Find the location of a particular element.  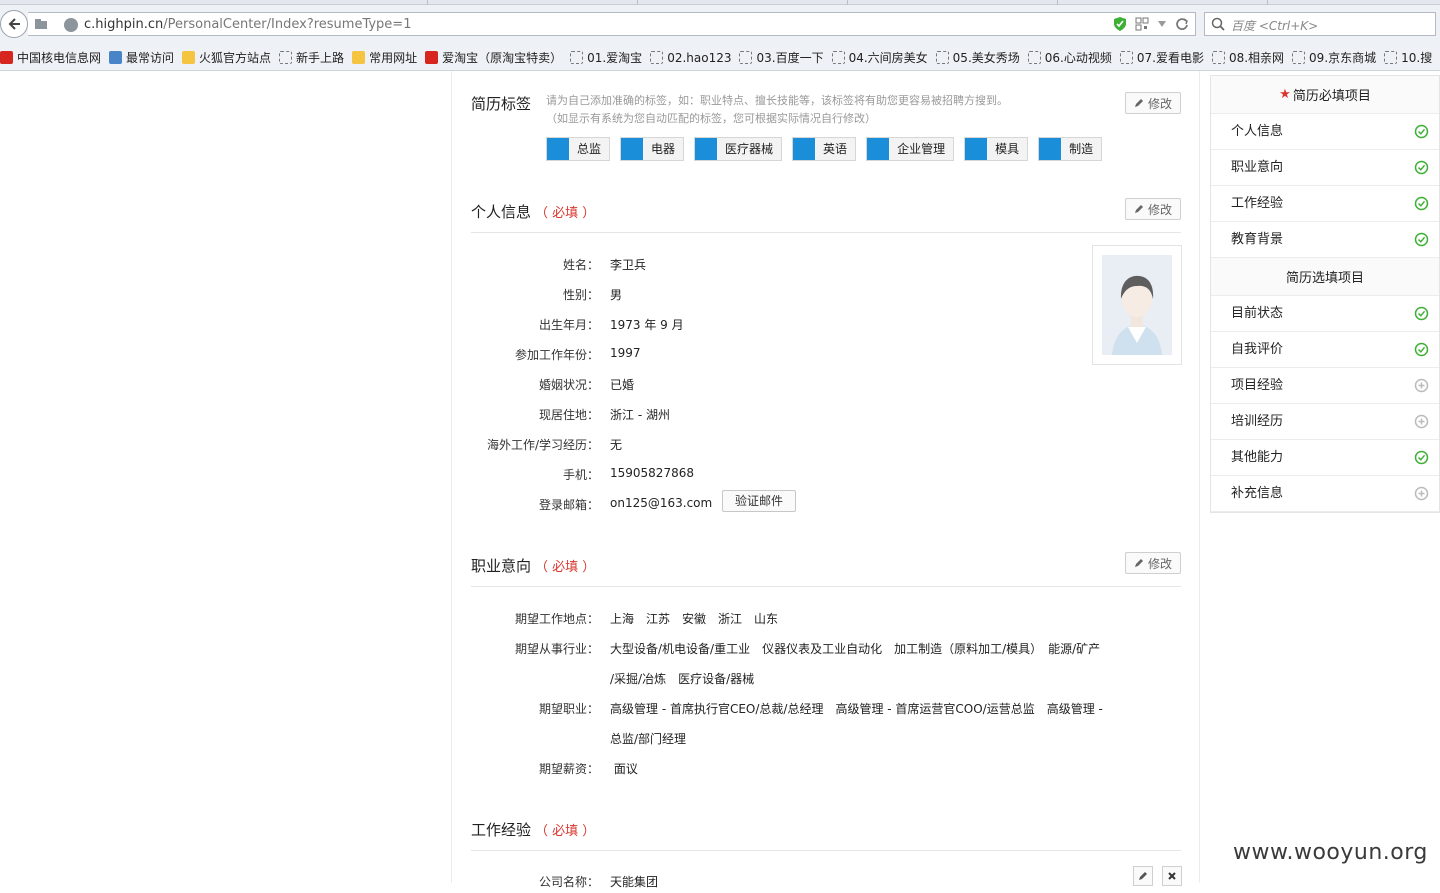

sidebar-item: 自我评价 is located at coordinates (1325, 350).